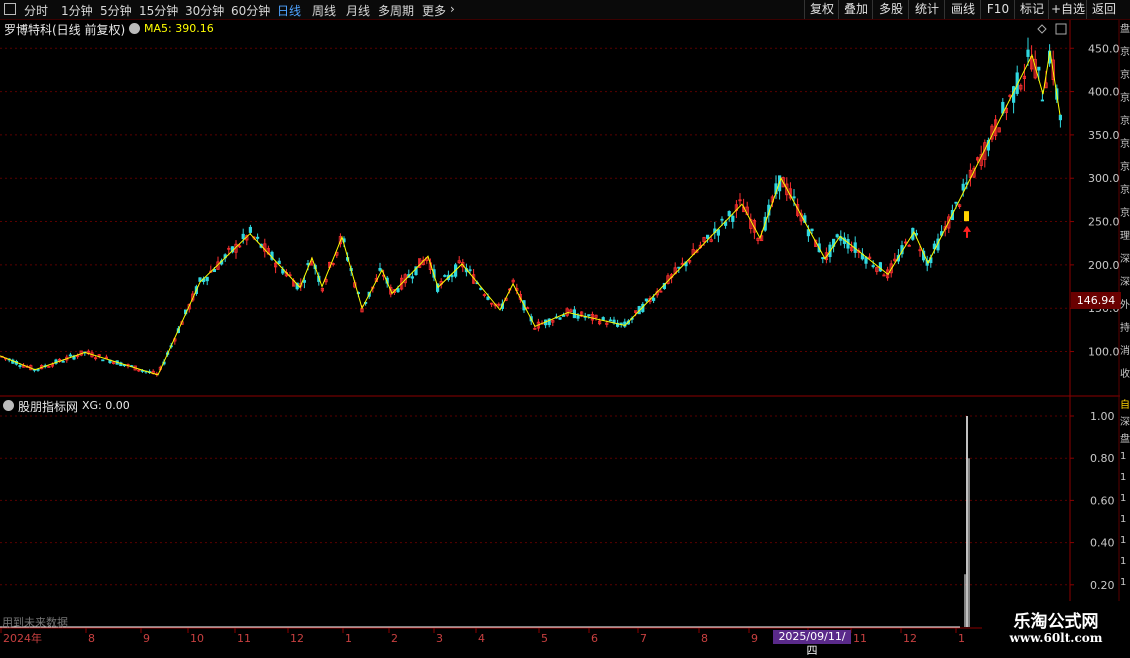 Image resolution: width=1130 pixels, height=658 pixels. What do you see at coordinates (1104, 222) in the screenshot?
I see `y-tick-label: 250.0` at bounding box center [1104, 222].